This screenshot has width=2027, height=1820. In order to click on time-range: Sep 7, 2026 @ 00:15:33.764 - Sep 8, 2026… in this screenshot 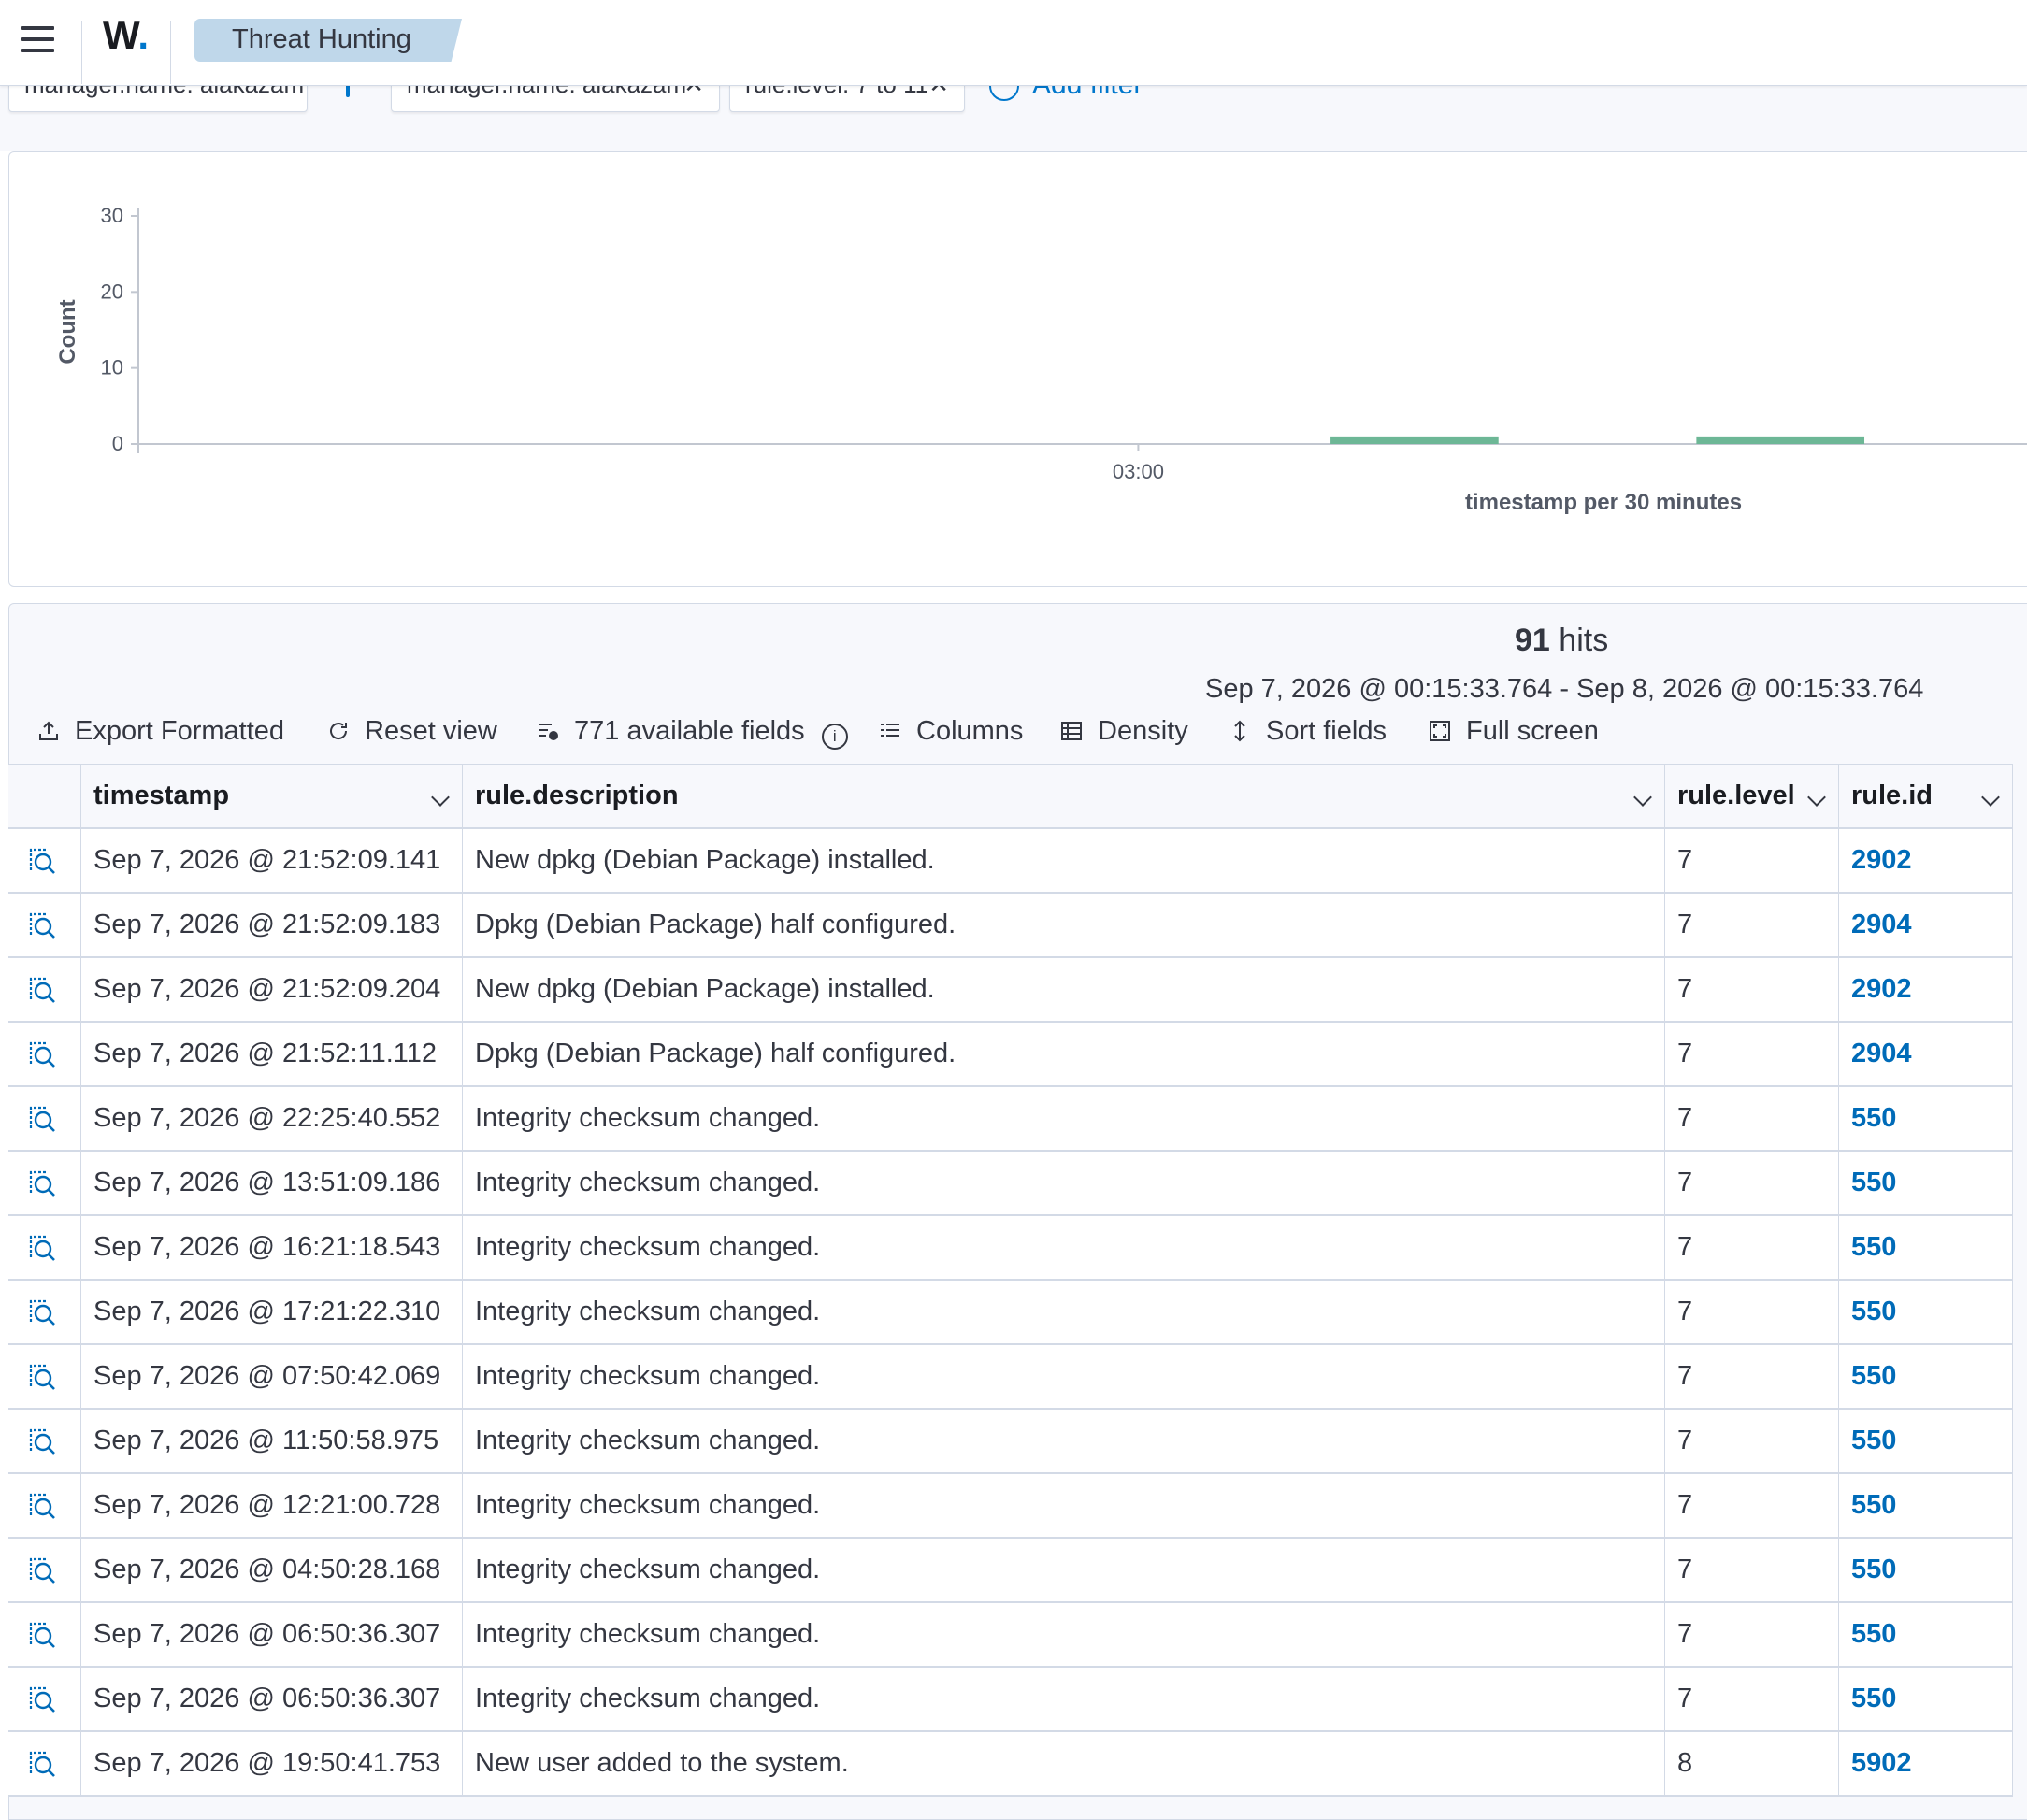, I will do `click(1564, 689)`.